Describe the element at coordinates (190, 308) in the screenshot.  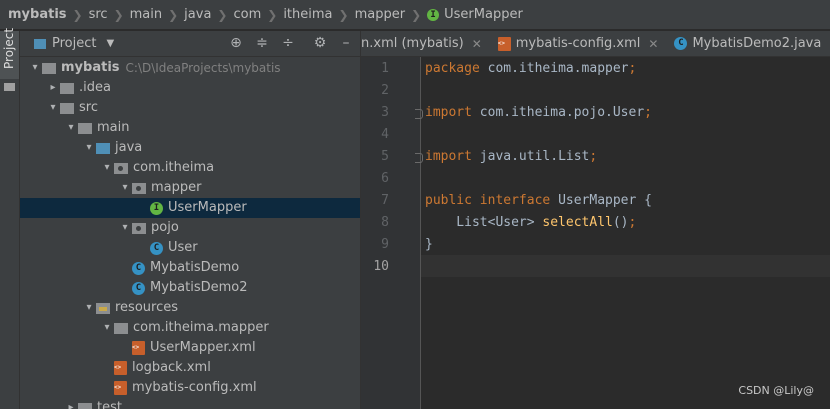
I see `tree-item: ▾ resources` at that location.